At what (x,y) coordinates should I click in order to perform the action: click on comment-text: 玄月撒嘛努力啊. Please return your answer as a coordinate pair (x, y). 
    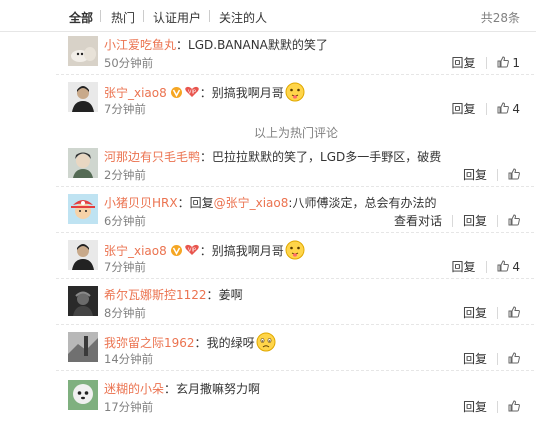
    Looking at the image, I should click on (218, 389).